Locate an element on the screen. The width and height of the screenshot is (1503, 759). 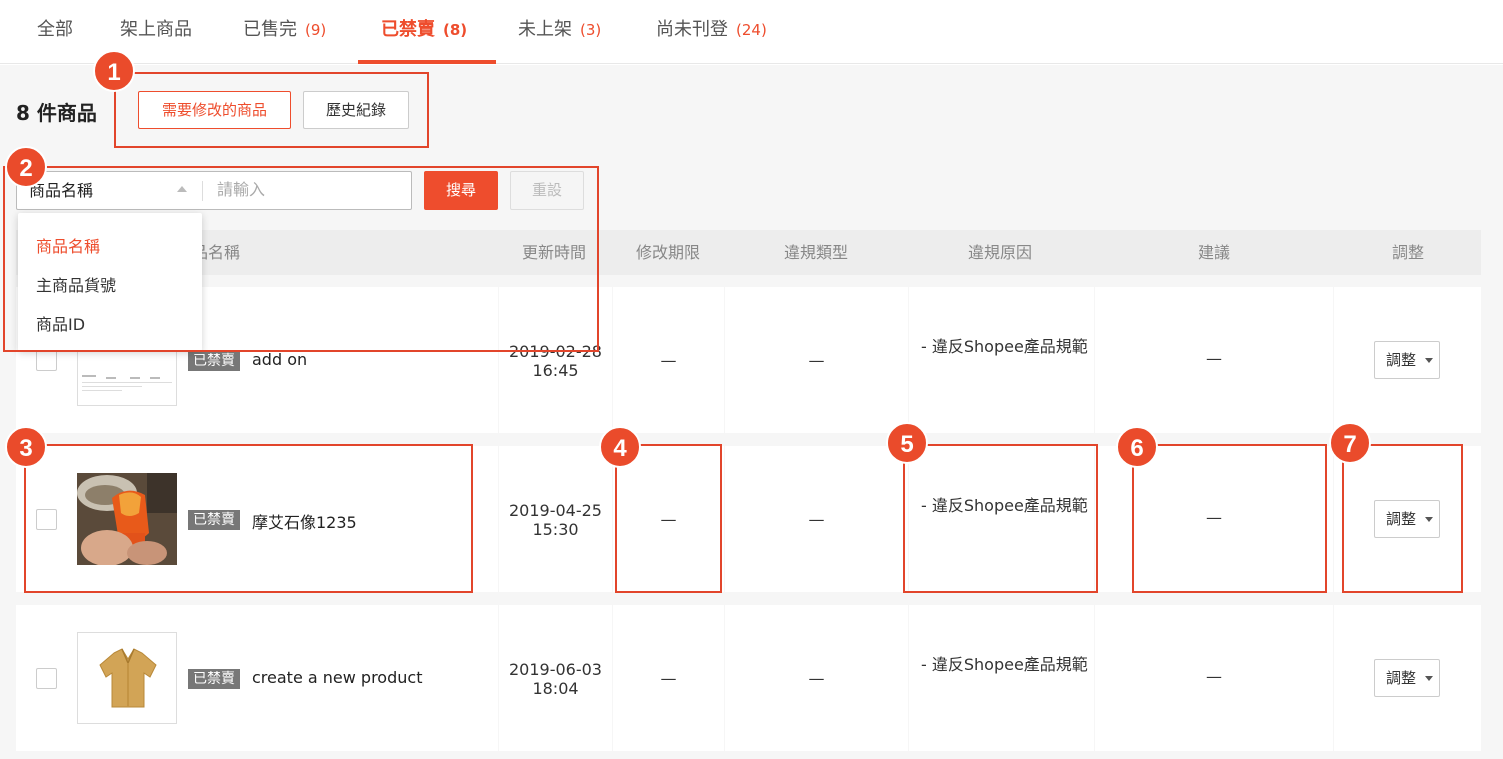
annotation-marker-5: 5 is located at coordinates (907, 443).